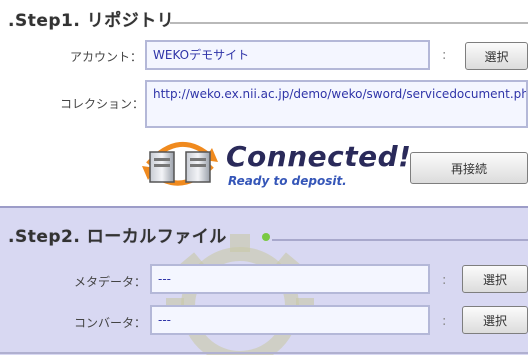 This screenshot has height=355, width=528. What do you see at coordinates (349, 23) in the screenshot?
I see `step1-divider` at bounding box center [349, 23].